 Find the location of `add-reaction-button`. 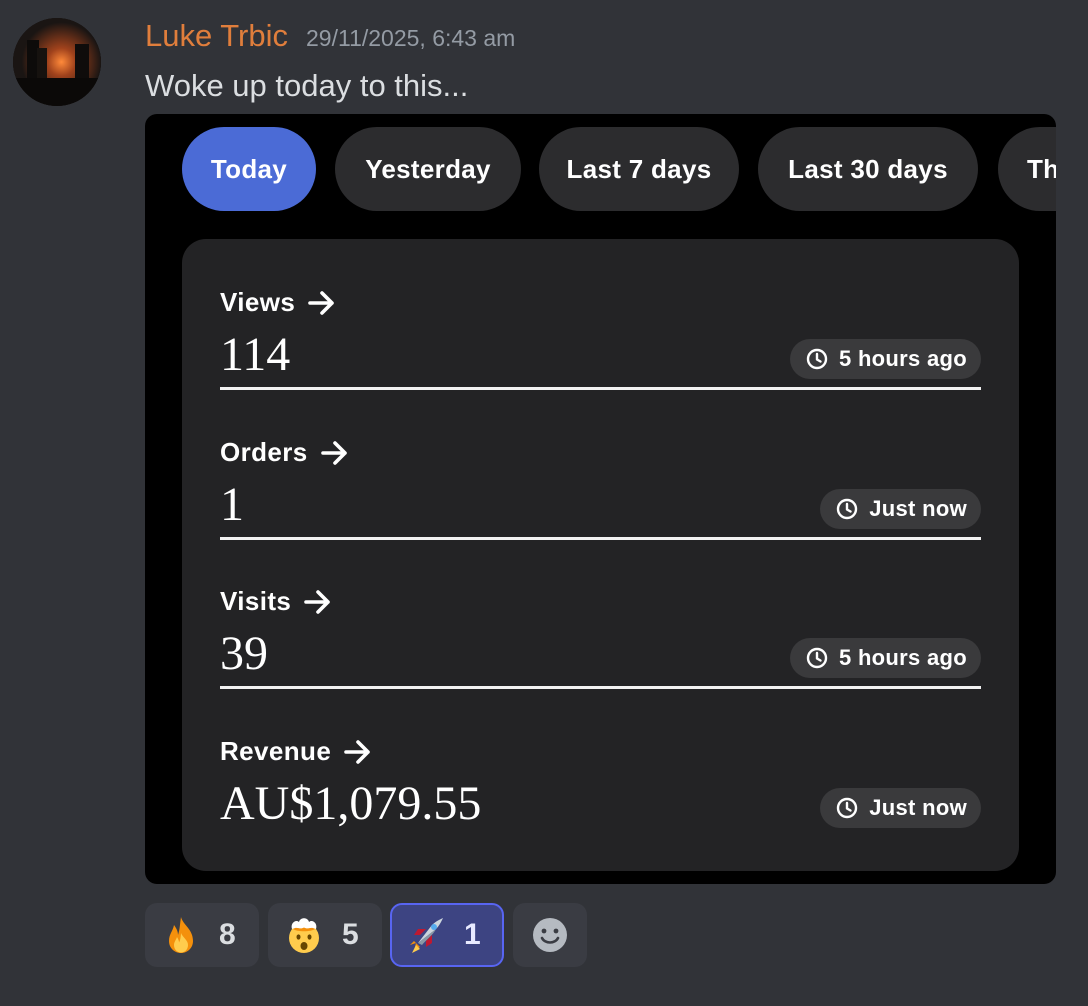

add-reaction-button is located at coordinates (550, 935).